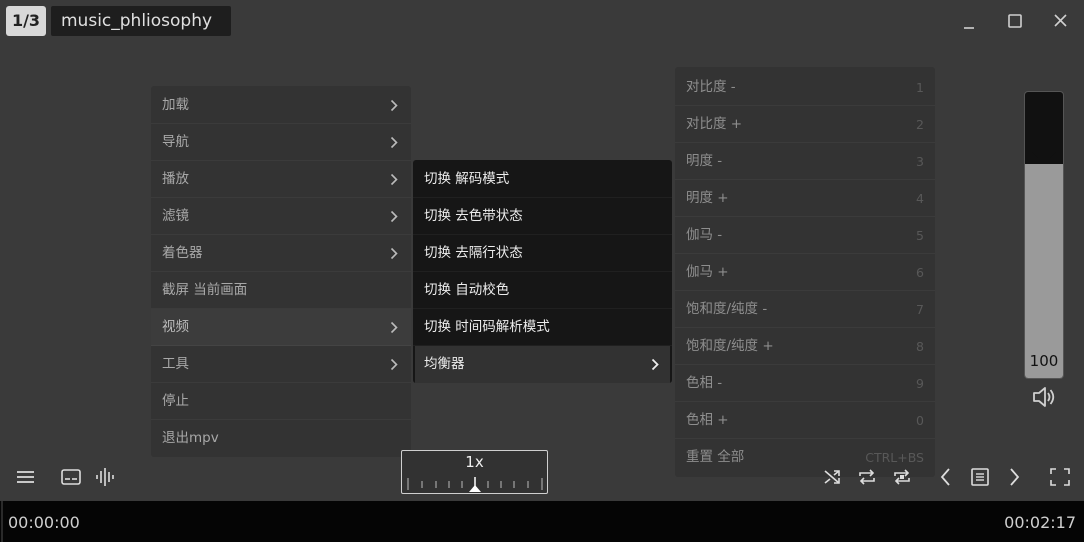  I want to click on menu-item-shaders: 着色器, so click(281, 253).